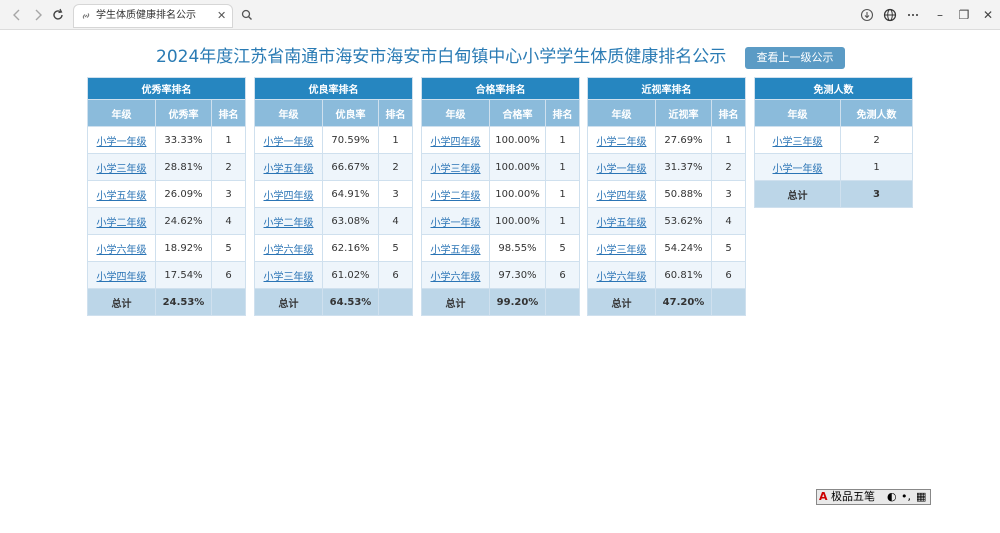  Describe the element at coordinates (964, 15) in the screenshot. I see `restore-button: ❐` at that location.